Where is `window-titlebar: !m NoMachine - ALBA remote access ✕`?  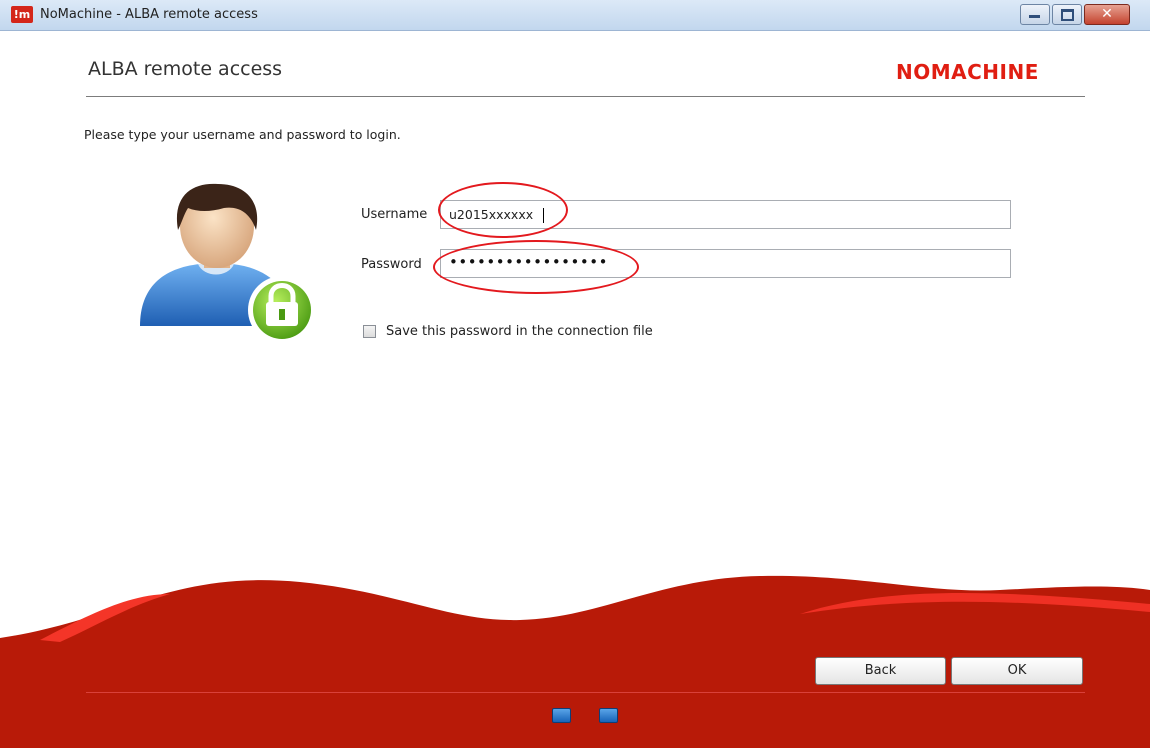
window-titlebar: !m NoMachine - ALBA remote access ✕ is located at coordinates (575, 15).